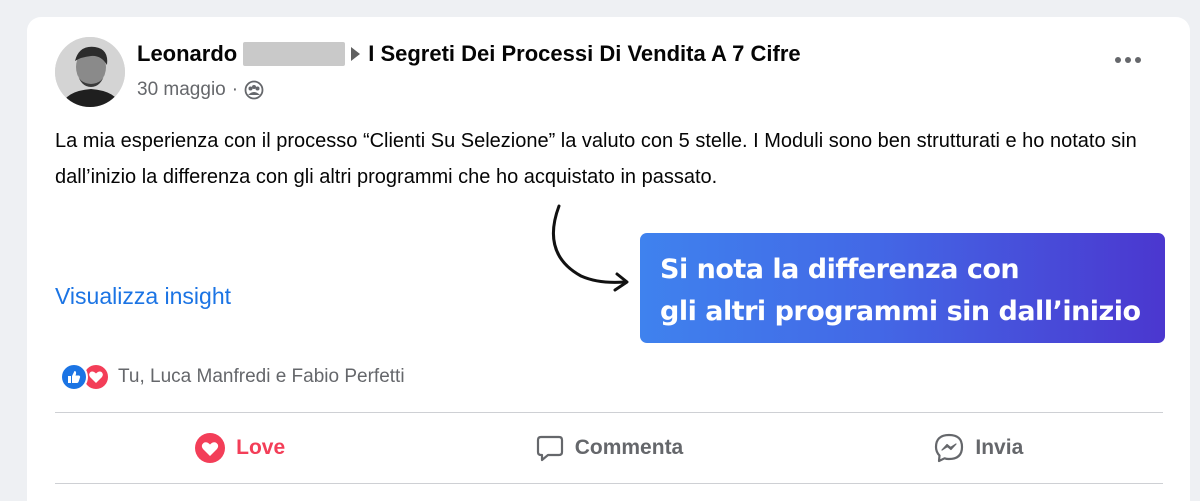 The height and width of the screenshot is (501, 1200). I want to click on share-button-label: Invia, so click(999, 447).